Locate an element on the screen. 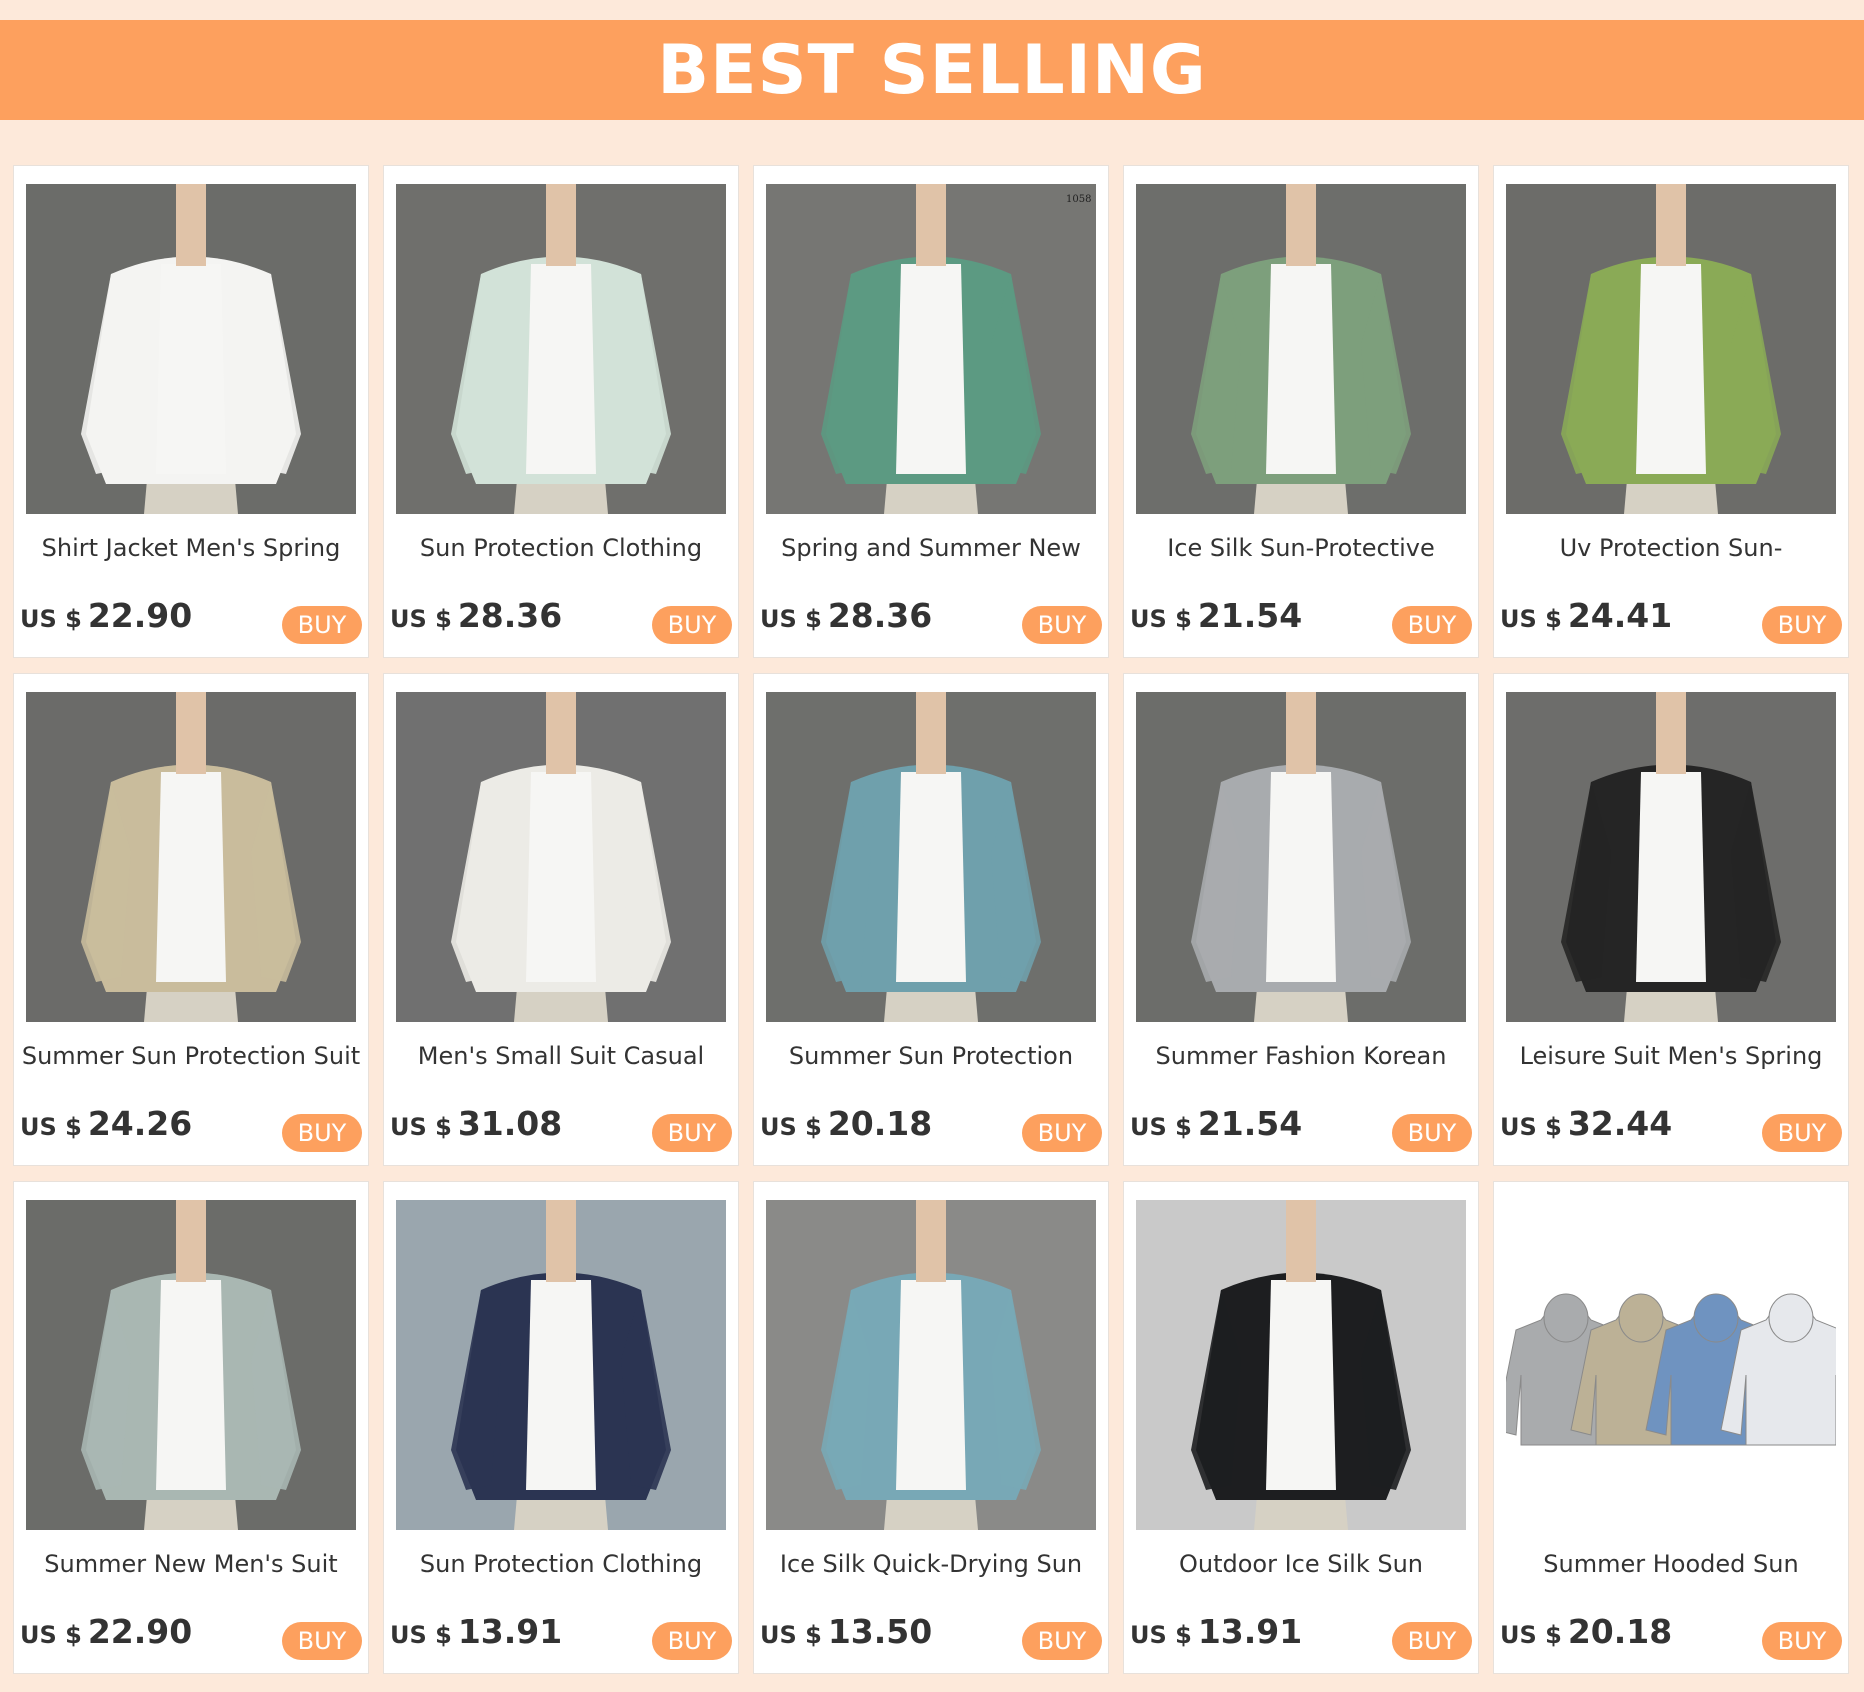 The width and height of the screenshot is (1864, 1692). product-card: Summer New Men's Suit US $22.90 BUY is located at coordinates (191, 1427).